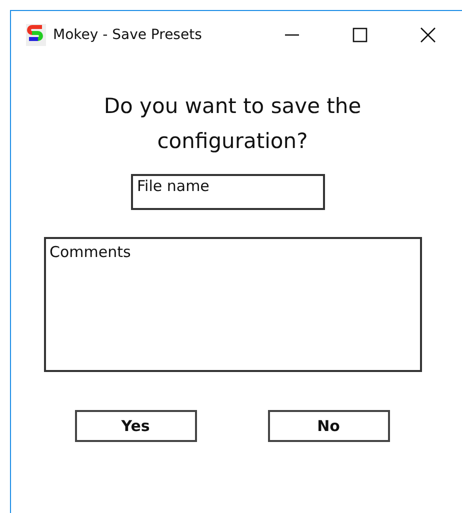 This screenshot has width=462, height=513. Describe the element at coordinates (329, 426) in the screenshot. I see `no-button: No` at that location.